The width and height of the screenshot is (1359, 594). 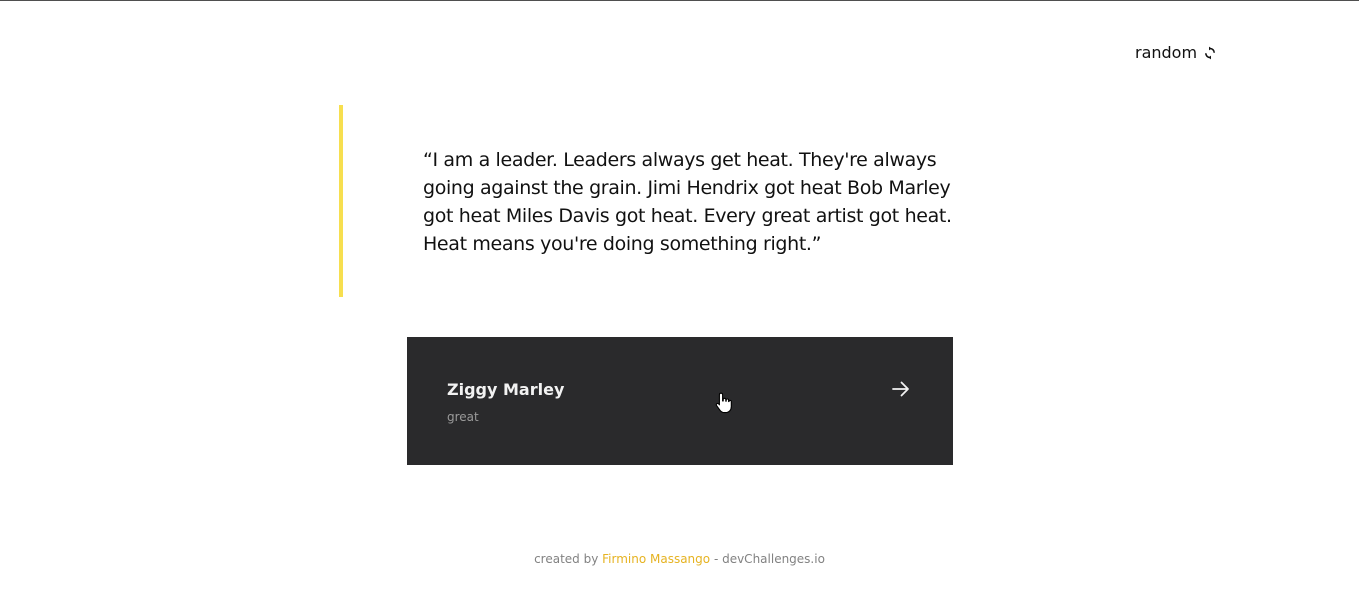 What do you see at coordinates (506, 389) in the screenshot?
I see `author-name: Ziggy Marley` at bounding box center [506, 389].